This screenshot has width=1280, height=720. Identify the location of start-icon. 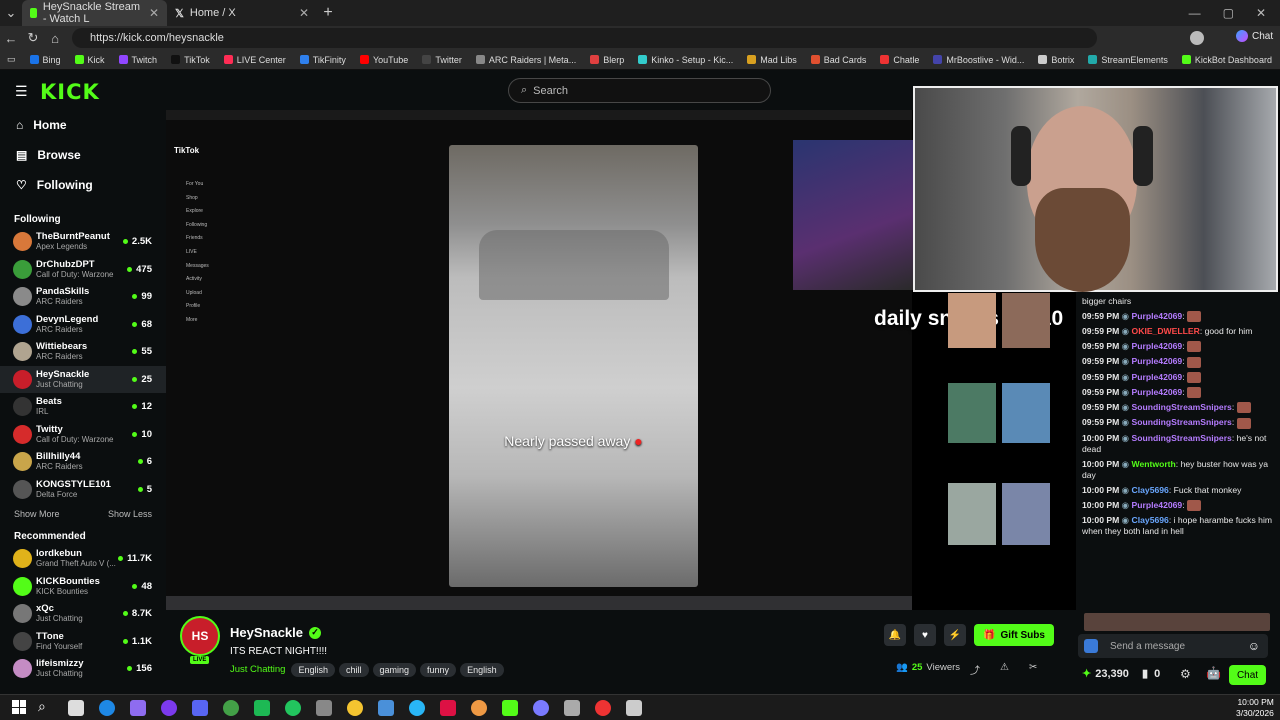
(19, 707).